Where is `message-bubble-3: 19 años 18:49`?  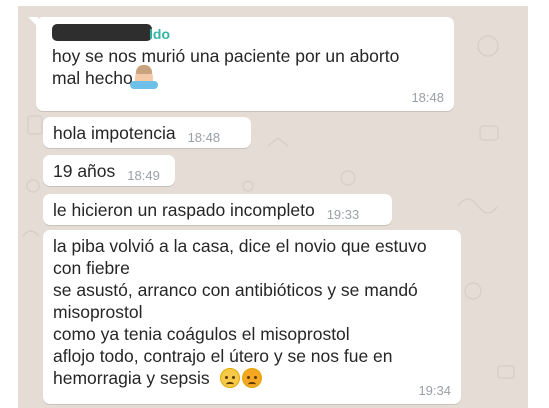
message-bubble-3: 19 años 18:49 is located at coordinates (109, 170).